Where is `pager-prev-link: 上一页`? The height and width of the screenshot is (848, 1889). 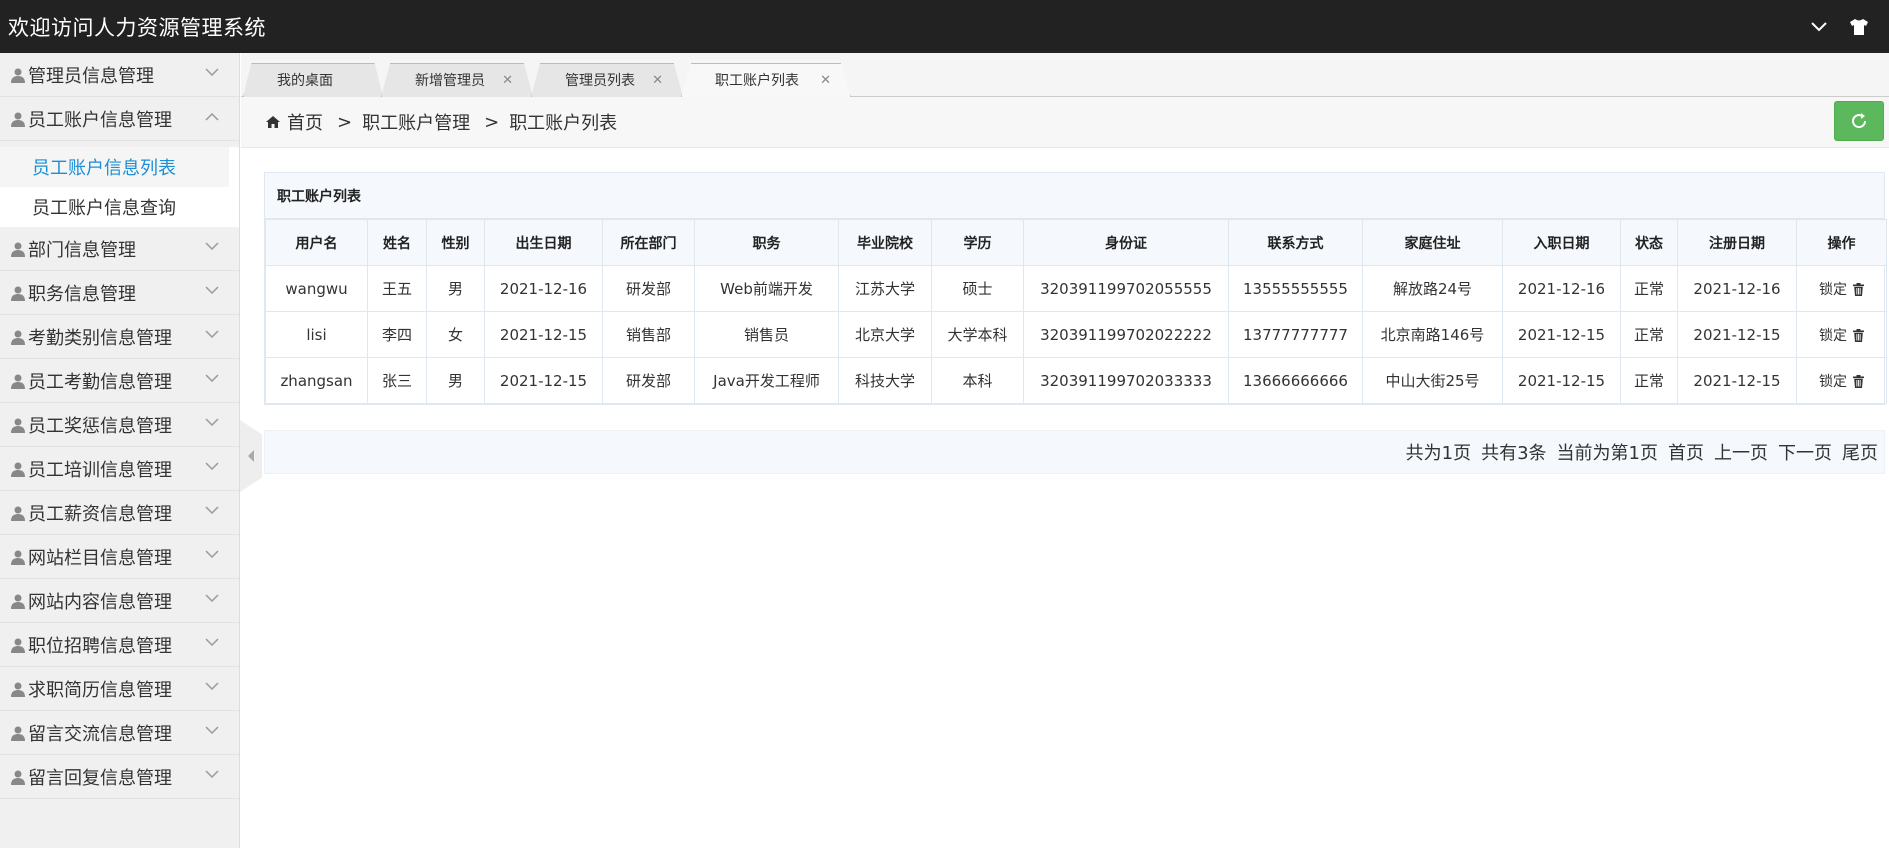 pager-prev-link: 上一页 is located at coordinates (1741, 452).